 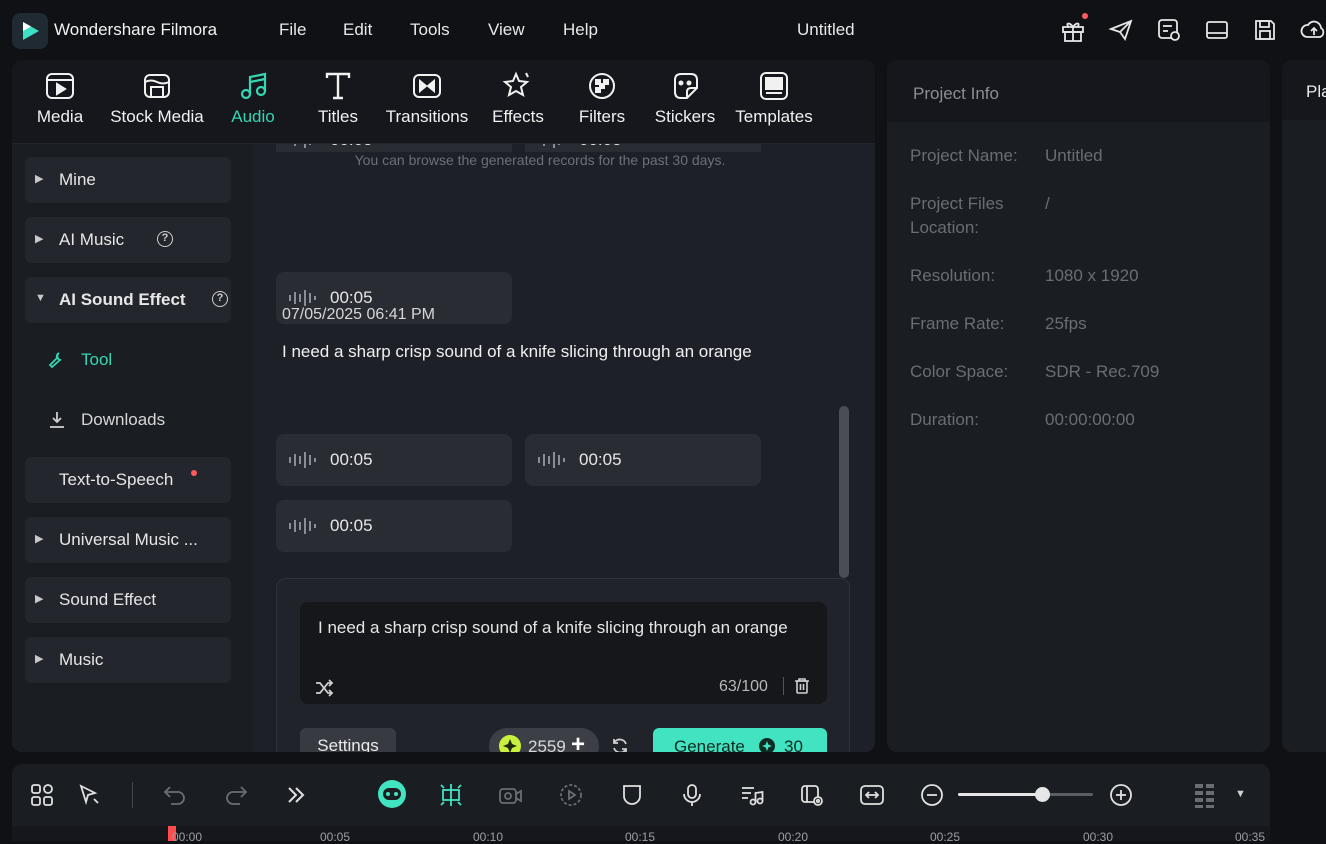 I want to click on project-info-header: Project Info, so click(x=1078, y=91).